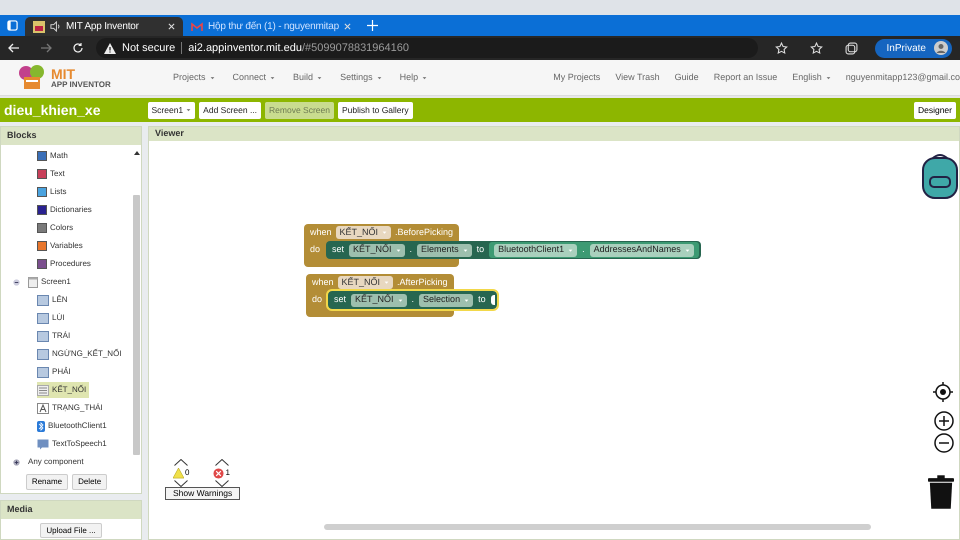 This screenshot has height=540, width=960. Describe the element at coordinates (554, 134) in the screenshot. I see `panel-title: Viewer` at that location.